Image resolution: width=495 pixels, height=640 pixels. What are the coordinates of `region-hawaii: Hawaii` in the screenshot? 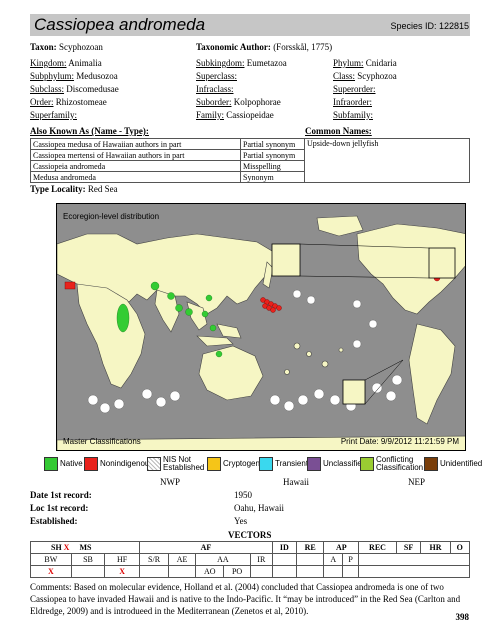 It's located at (296, 482).